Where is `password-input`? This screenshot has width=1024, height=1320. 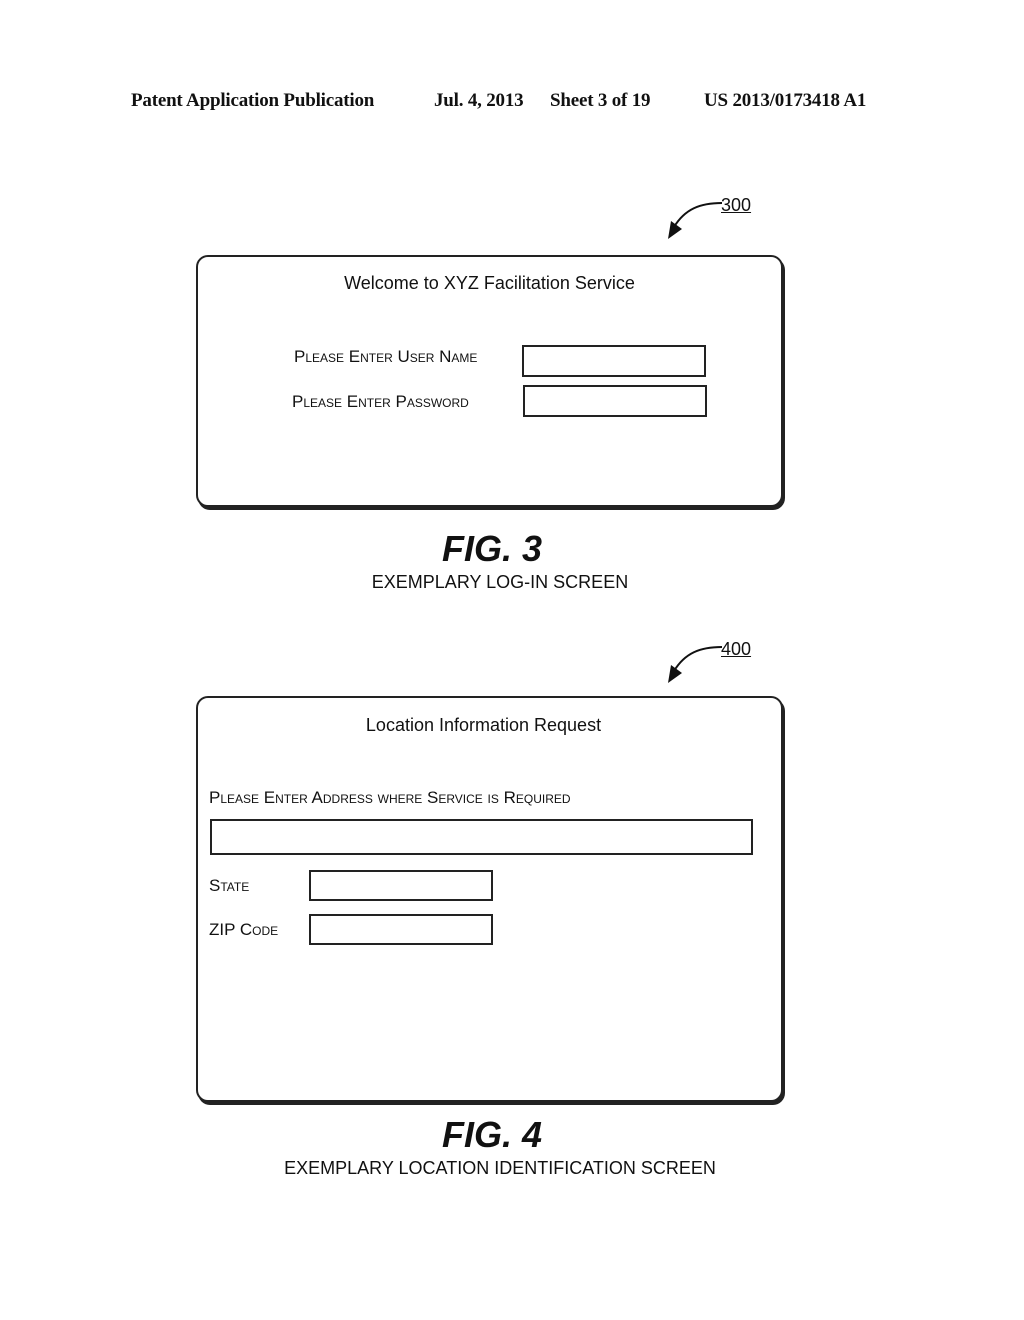
password-input is located at coordinates (615, 401).